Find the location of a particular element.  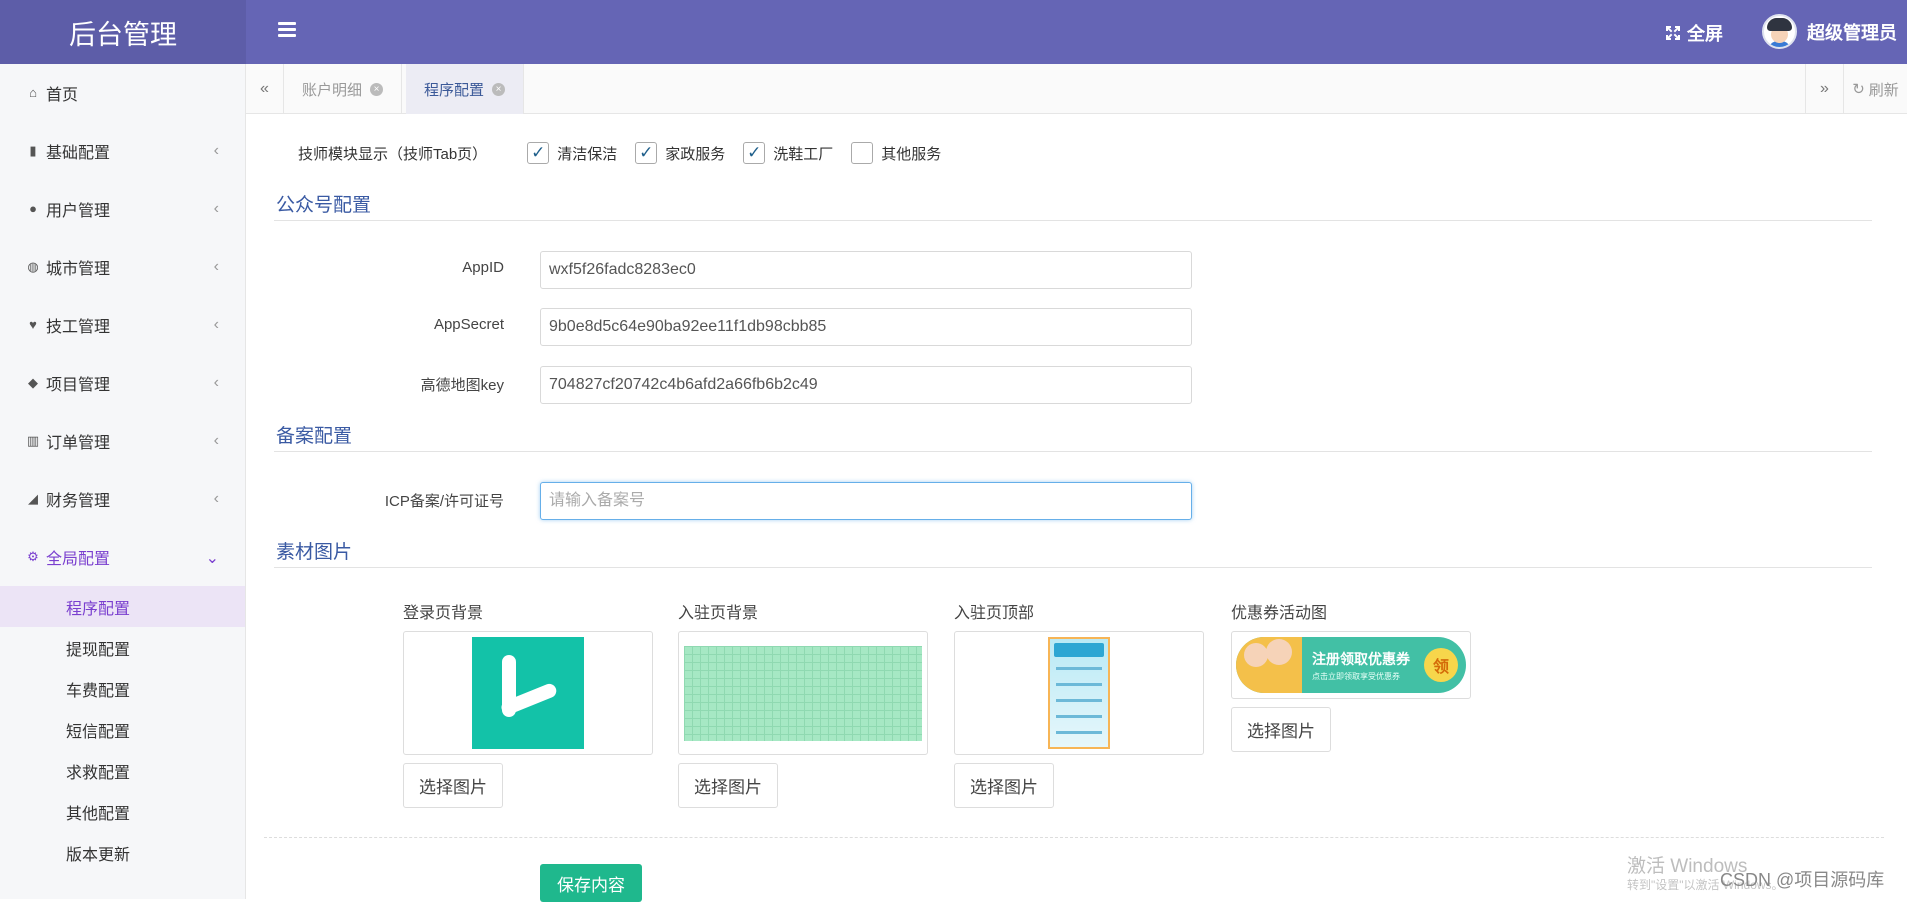

tech-module-label: 技师模块显示（技师Tab页） is located at coordinates (393, 154).